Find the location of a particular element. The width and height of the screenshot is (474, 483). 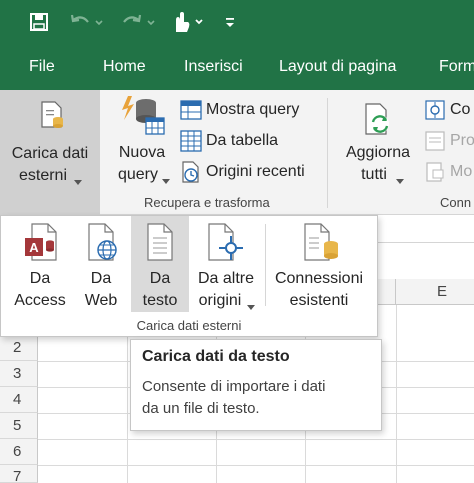

origini-recenti-label: Origini recenti is located at coordinates (255, 171).